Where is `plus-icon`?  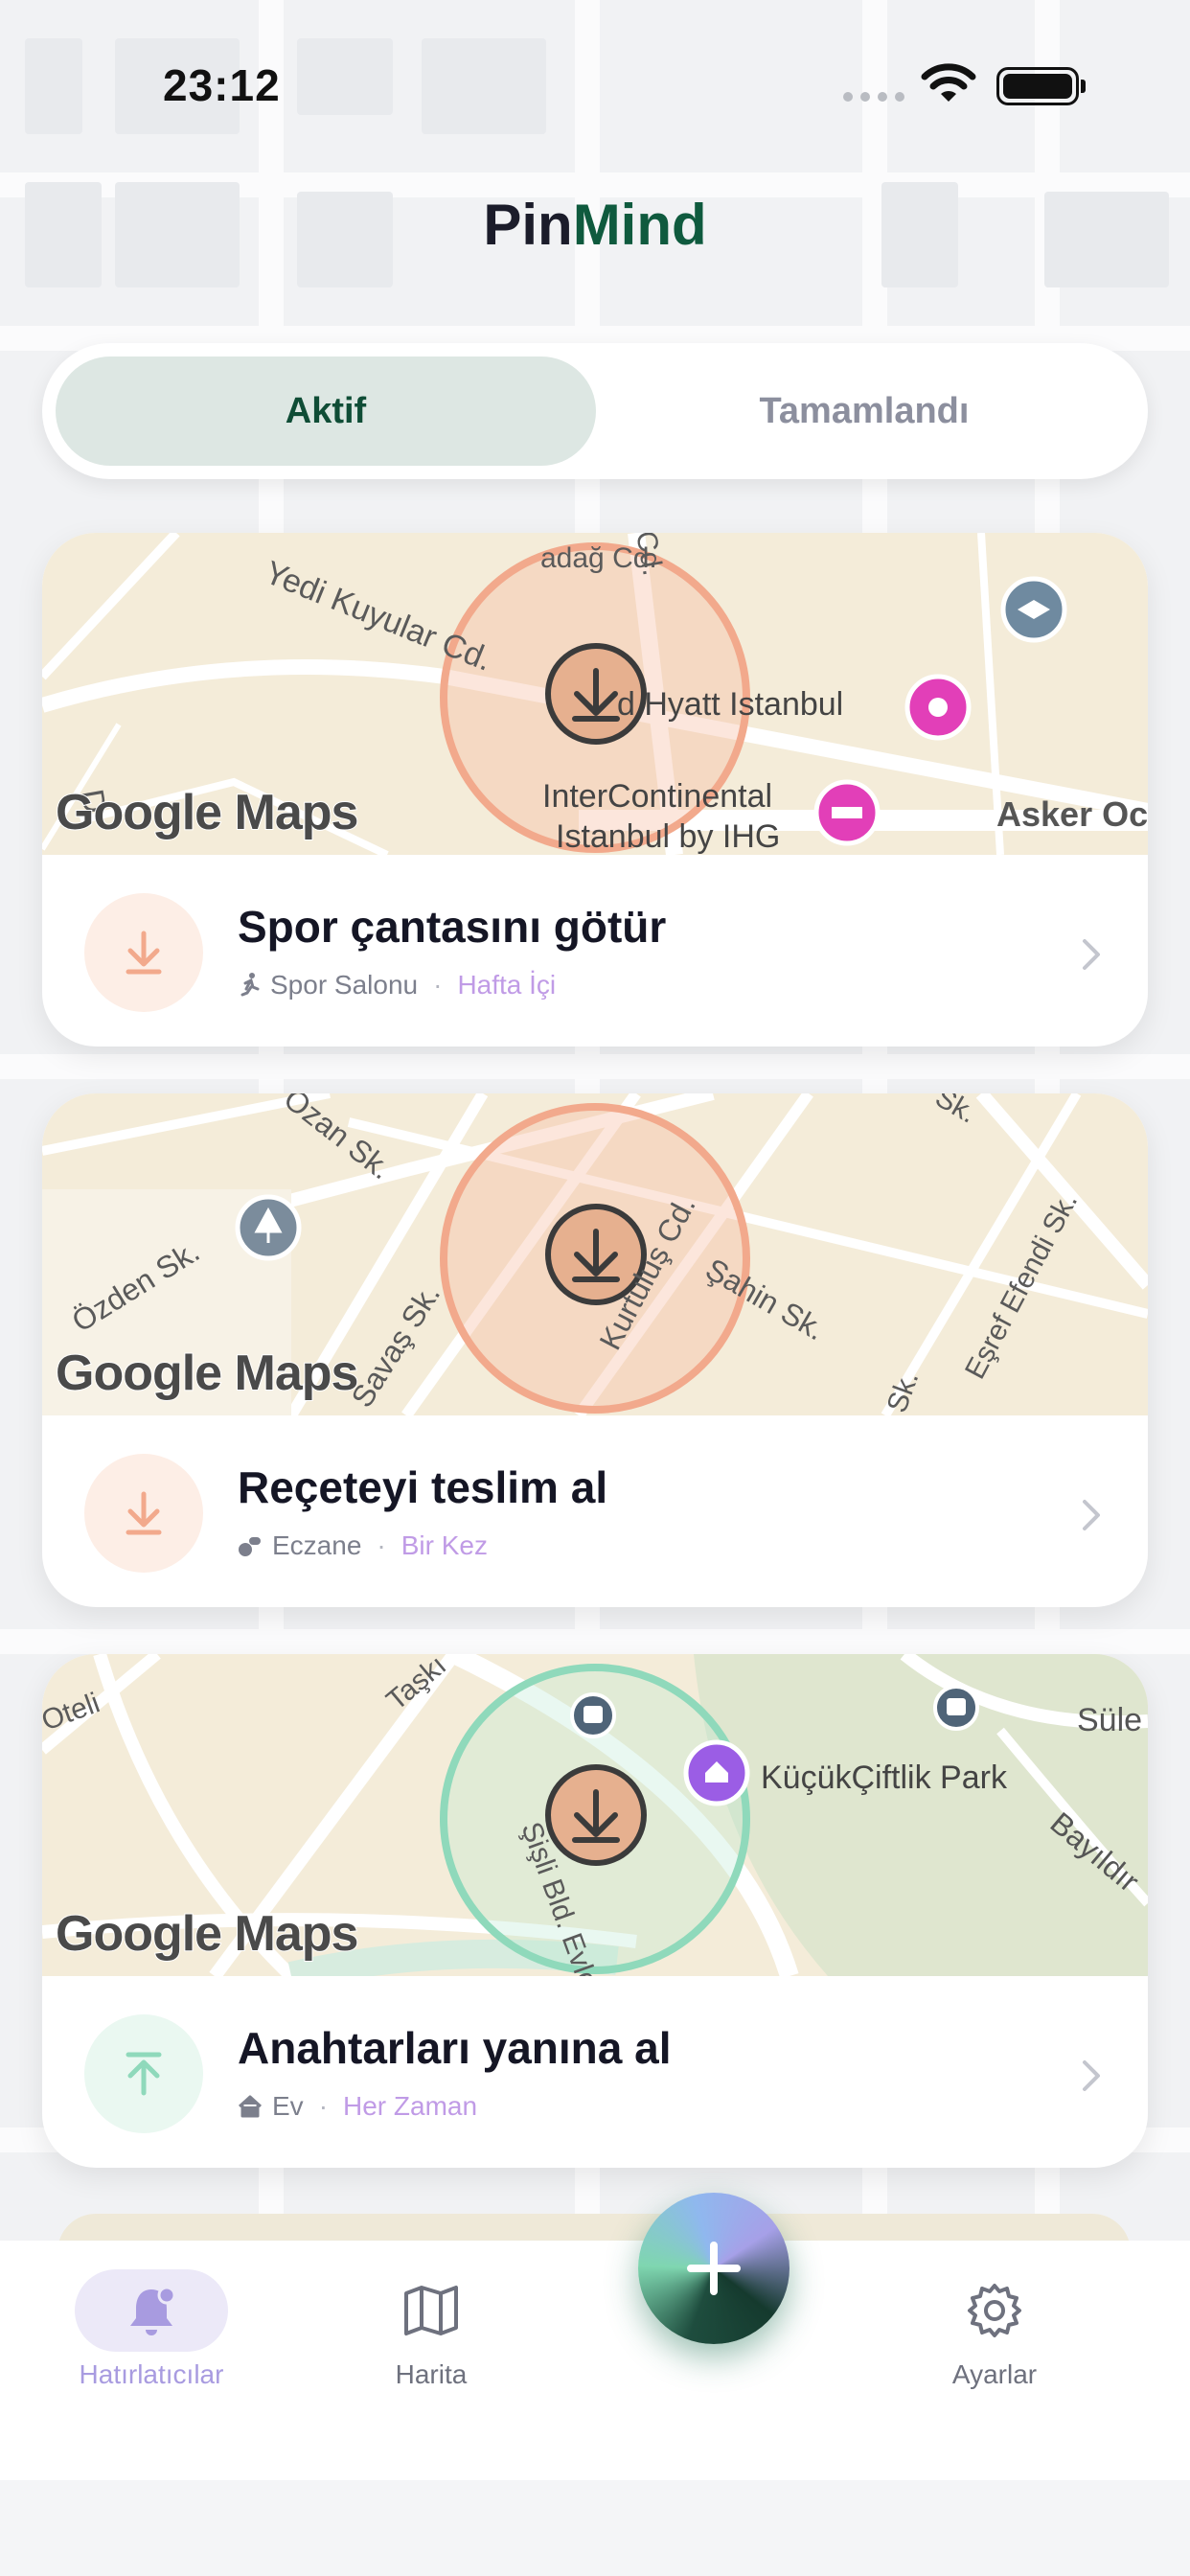
plus-icon is located at coordinates (714, 2268).